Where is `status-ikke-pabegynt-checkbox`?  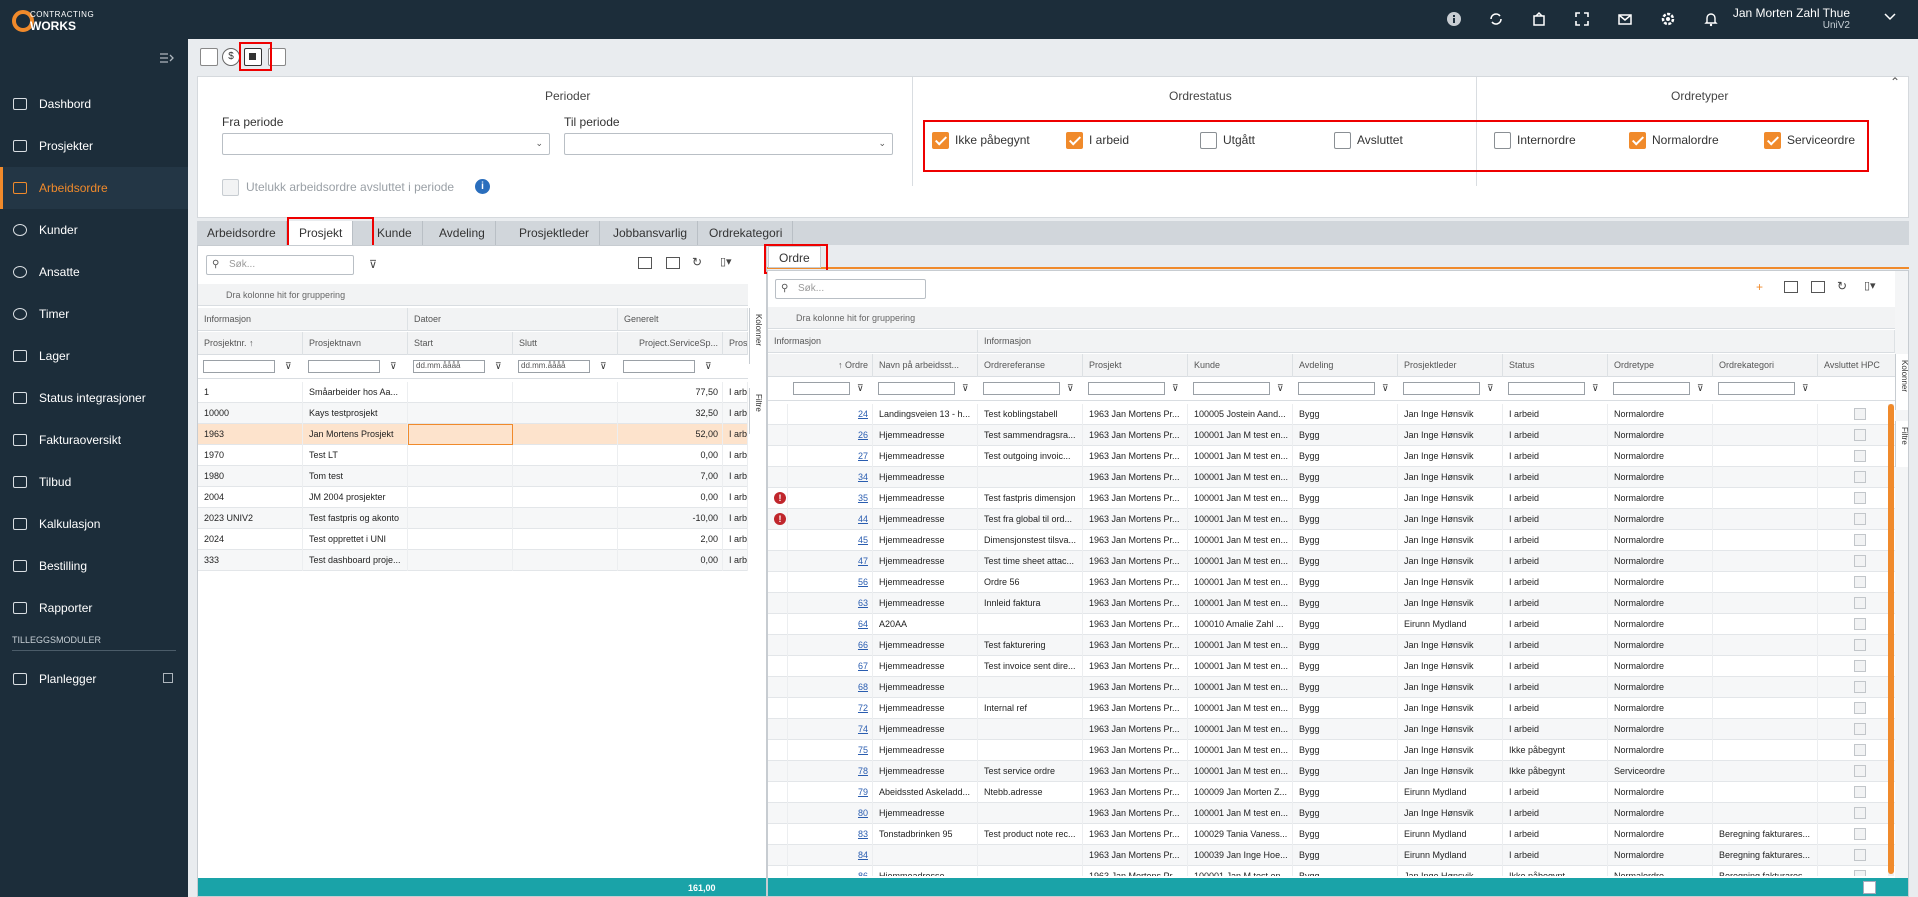 status-ikke-pabegynt-checkbox is located at coordinates (940, 140).